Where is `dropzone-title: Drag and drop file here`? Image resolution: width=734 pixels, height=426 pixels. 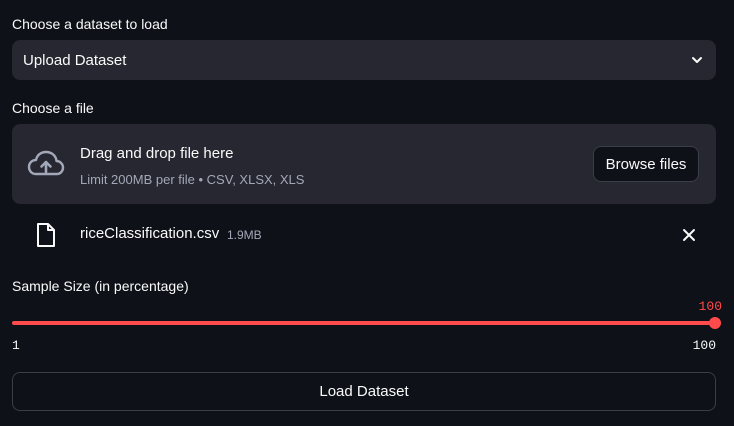
dropzone-title: Drag and drop file here is located at coordinates (157, 153).